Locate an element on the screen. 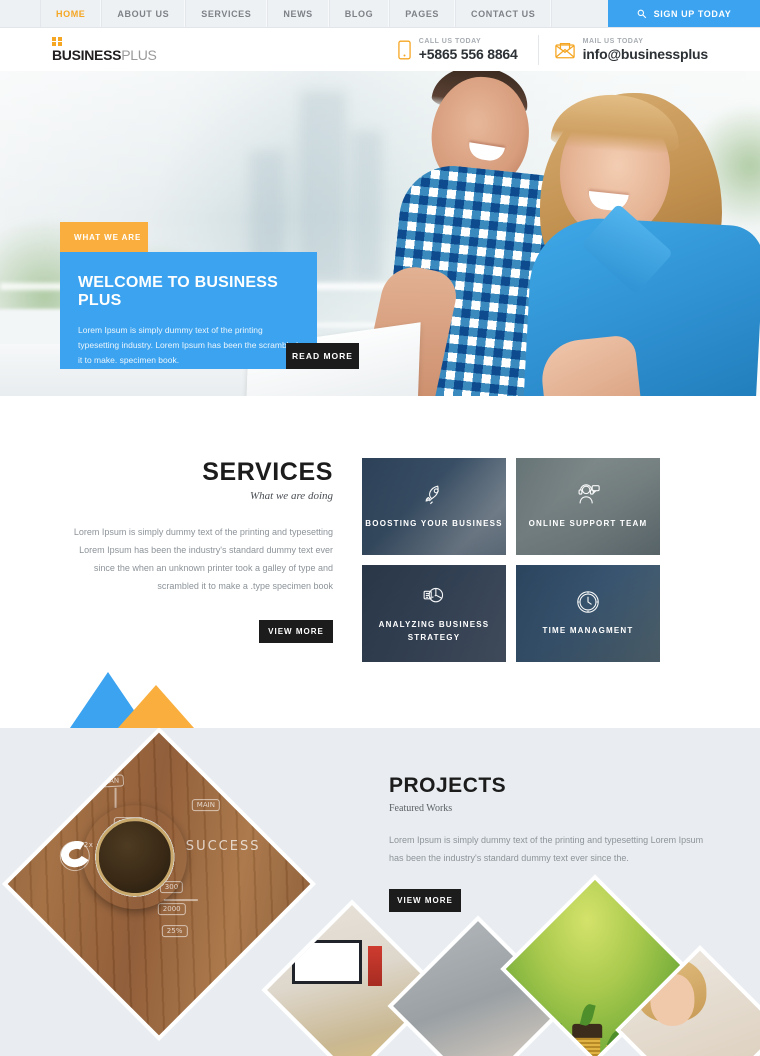 The width and height of the screenshot is (760, 1056). card-label: TIME MANAGMENT is located at coordinates (588, 631).